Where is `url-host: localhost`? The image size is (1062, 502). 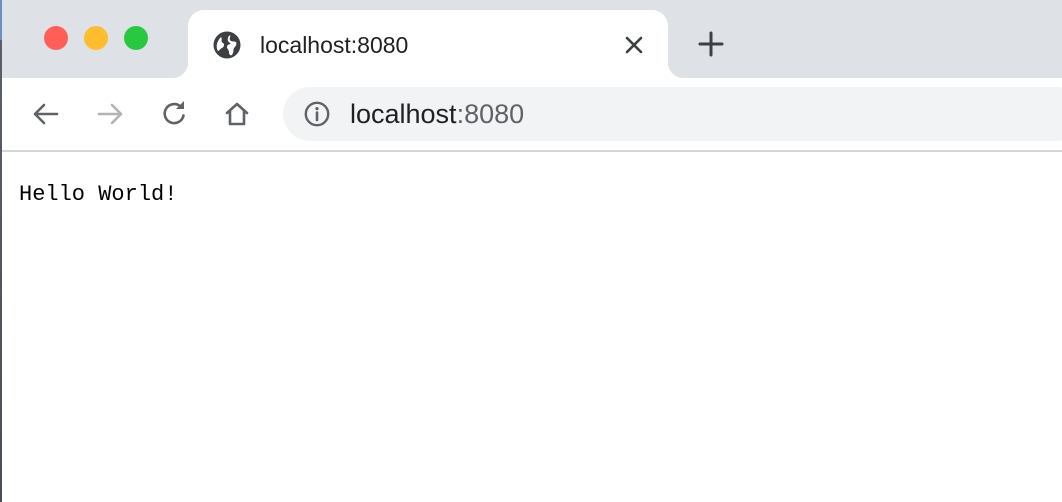
url-host: localhost is located at coordinates (403, 114).